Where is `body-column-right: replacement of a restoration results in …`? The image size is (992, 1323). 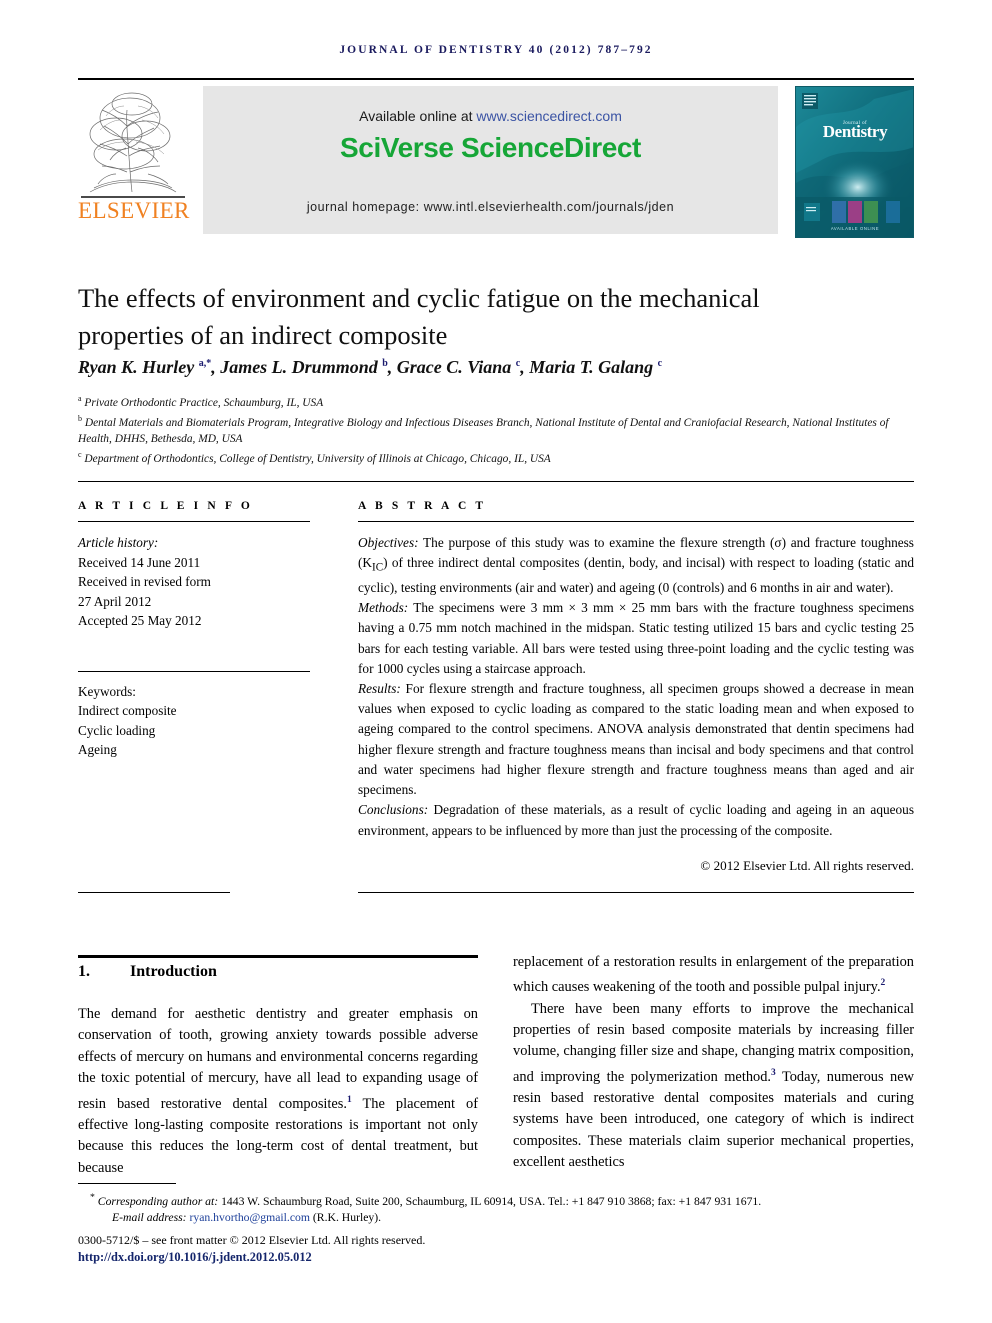
body-column-right: replacement of a restoration results in … is located at coordinates (713, 1063).